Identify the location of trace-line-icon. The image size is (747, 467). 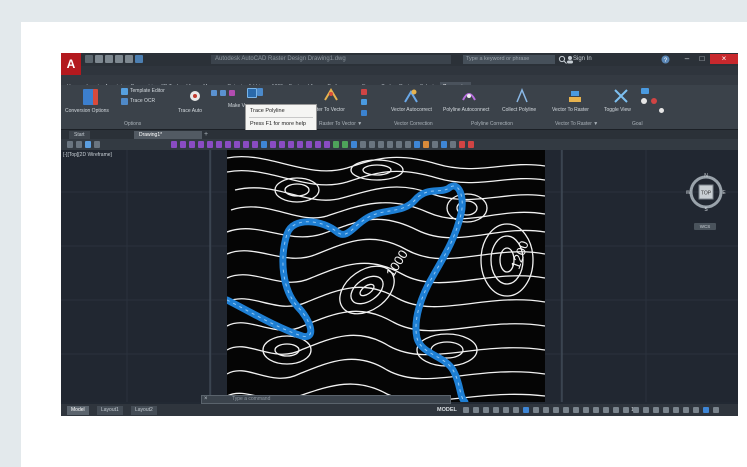
(214, 93).